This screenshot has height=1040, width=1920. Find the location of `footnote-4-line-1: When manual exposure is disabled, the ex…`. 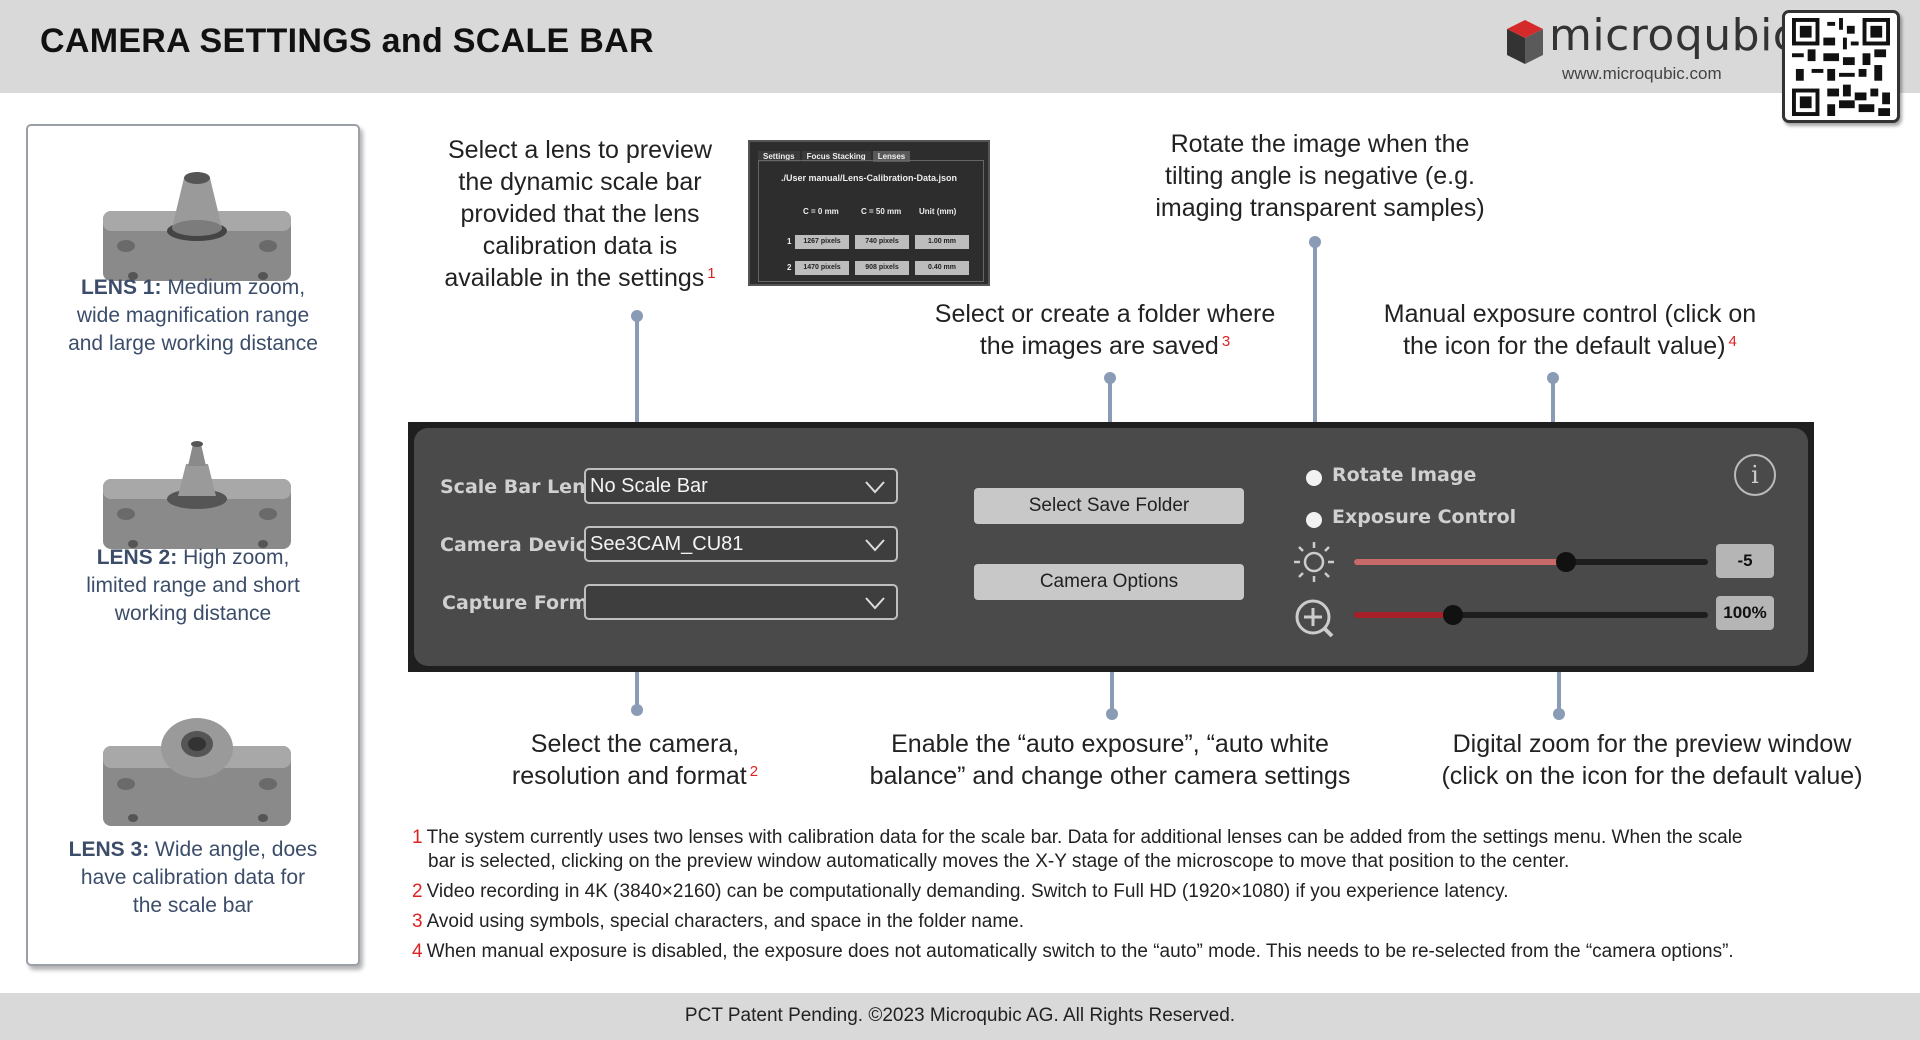

footnote-4-line-1: When manual exposure is disabled, the ex… is located at coordinates (1080, 951).